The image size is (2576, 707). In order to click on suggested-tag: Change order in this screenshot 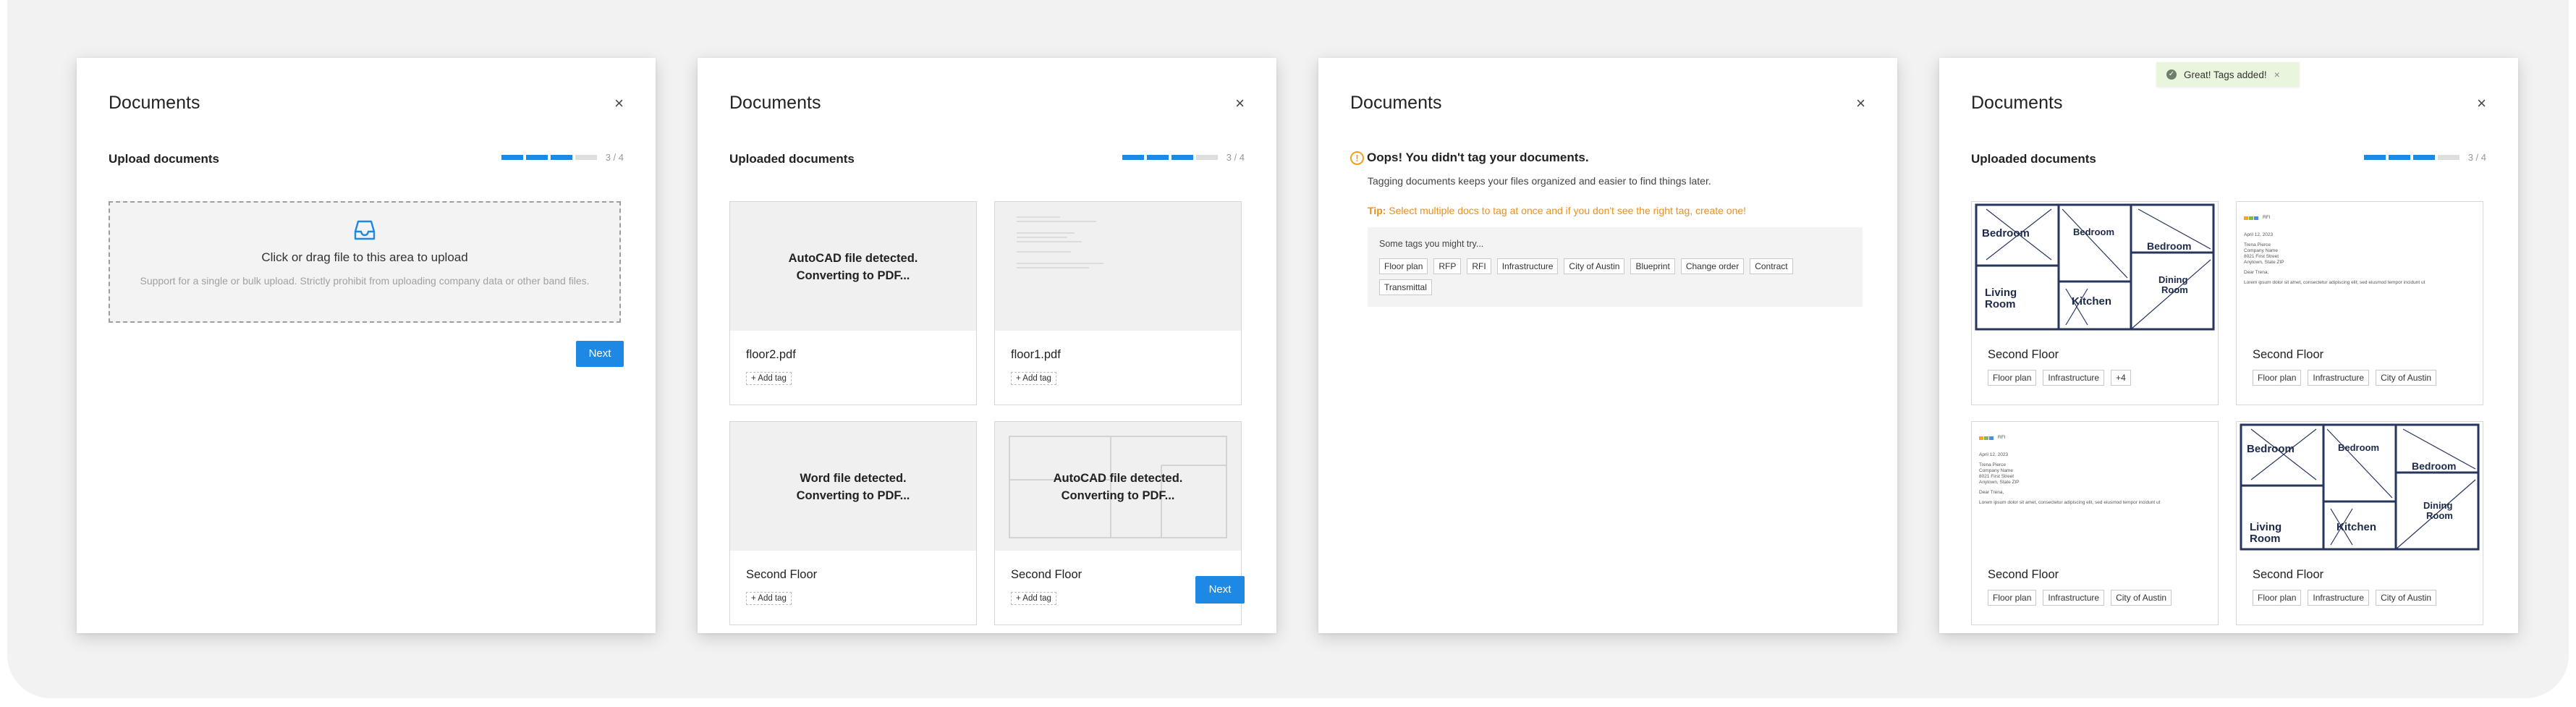, I will do `click(1712, 266)`.